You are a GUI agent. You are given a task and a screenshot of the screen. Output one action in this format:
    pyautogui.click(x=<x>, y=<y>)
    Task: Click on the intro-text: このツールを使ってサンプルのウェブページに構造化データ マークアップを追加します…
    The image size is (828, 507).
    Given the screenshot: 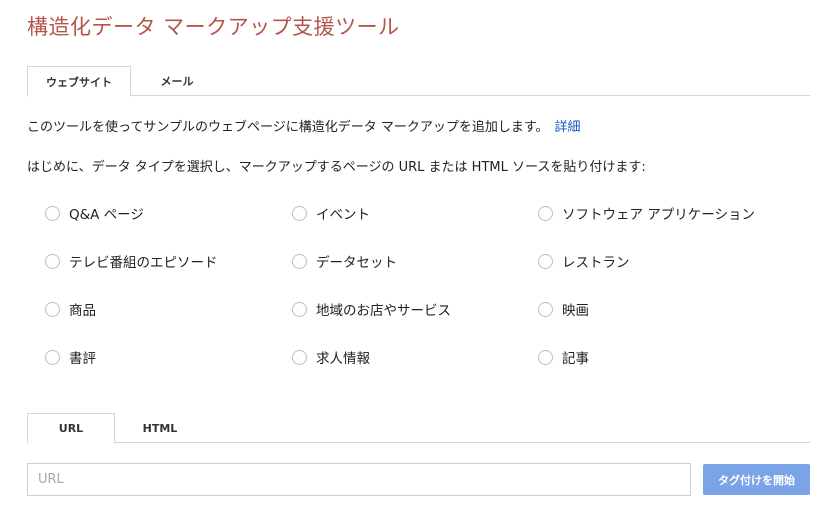 What is the action you would take?
    pyautogui.click(x=304, y=125)
    